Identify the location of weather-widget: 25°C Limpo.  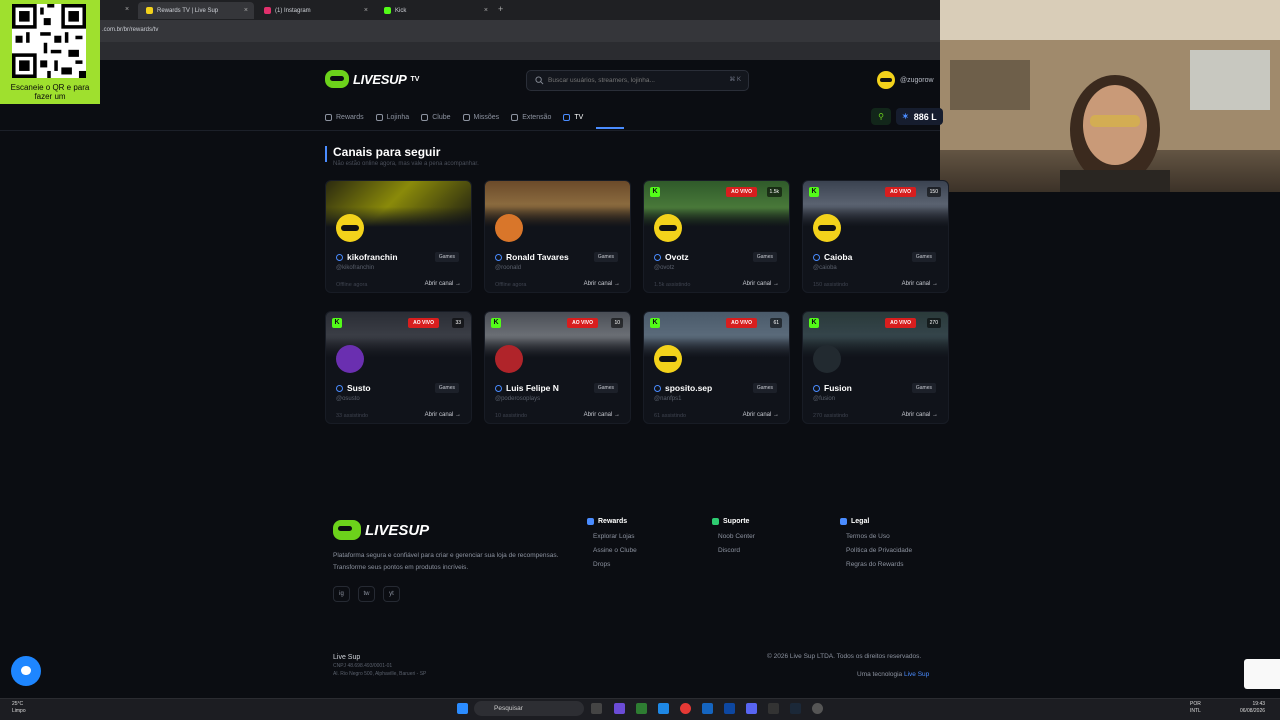
(19, 708).